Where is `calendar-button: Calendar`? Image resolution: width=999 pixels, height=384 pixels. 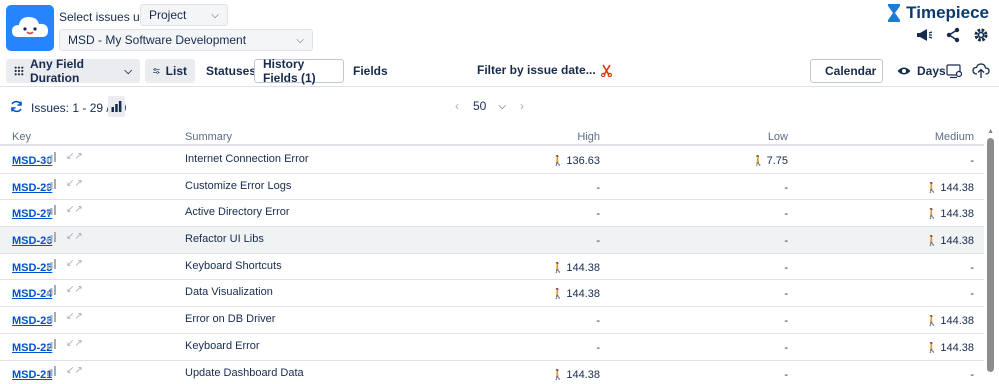 calendar-button: Calendar is located at coordinates (846, 71).